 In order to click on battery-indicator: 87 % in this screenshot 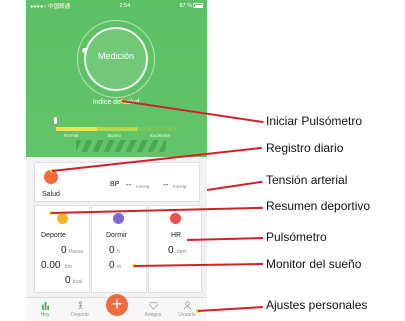, I will do `click(191, 6)`.